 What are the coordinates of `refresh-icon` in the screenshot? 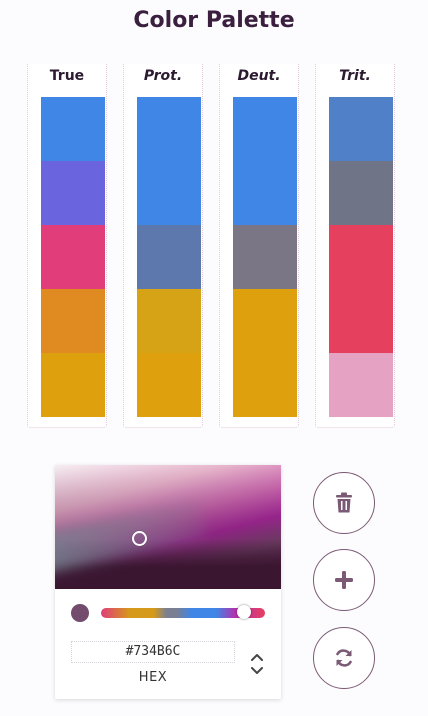 It's located at (344, 658).